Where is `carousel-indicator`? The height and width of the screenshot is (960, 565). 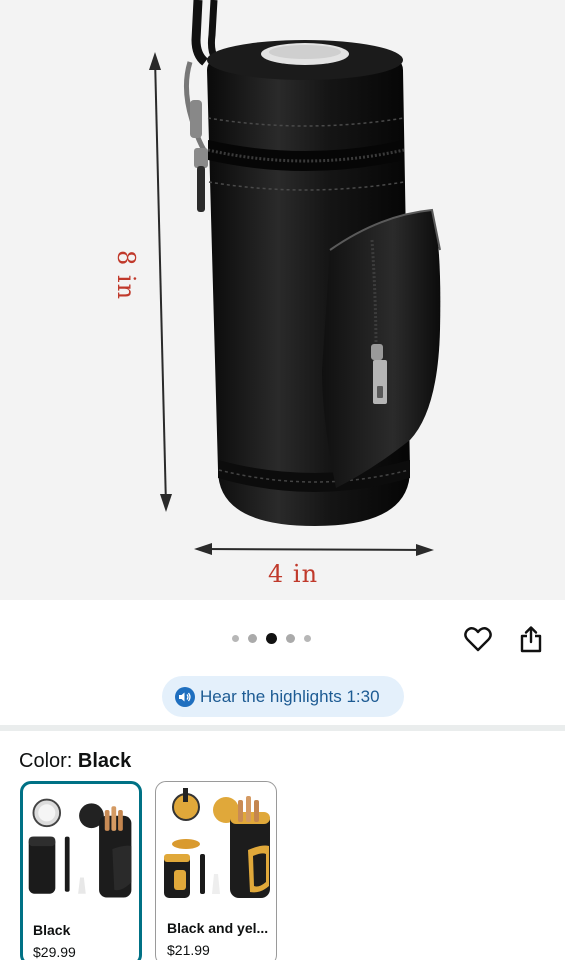
carousel-indicator is located at coordinates (271, 638).